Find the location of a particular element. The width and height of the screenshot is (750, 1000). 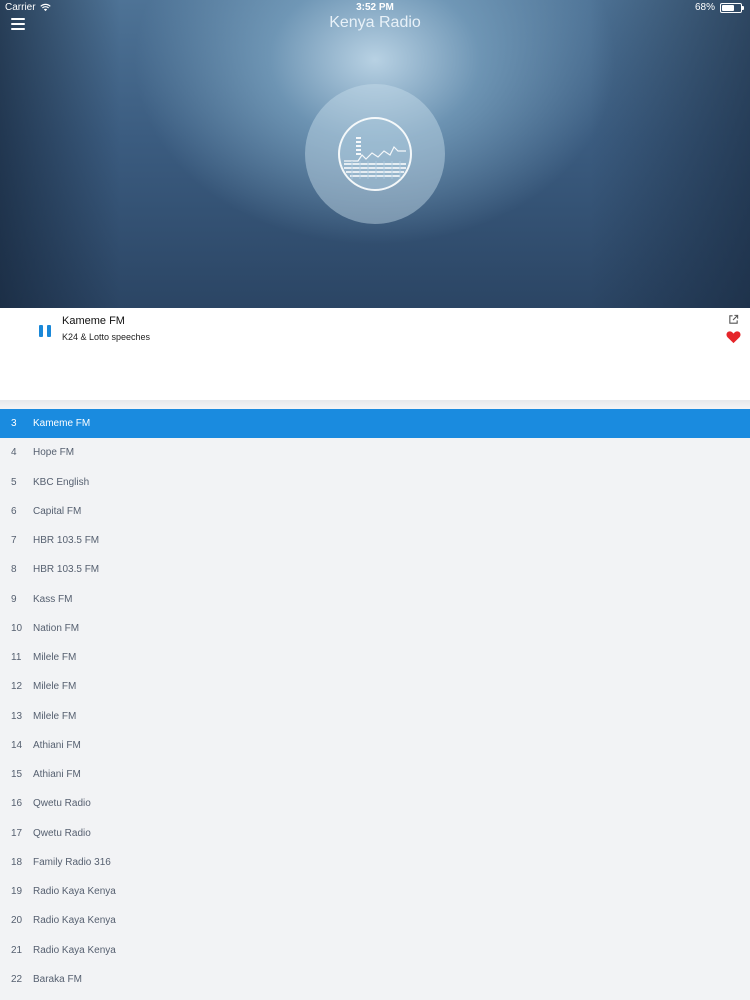

artwork-ring is located at coordinates (375, 154).